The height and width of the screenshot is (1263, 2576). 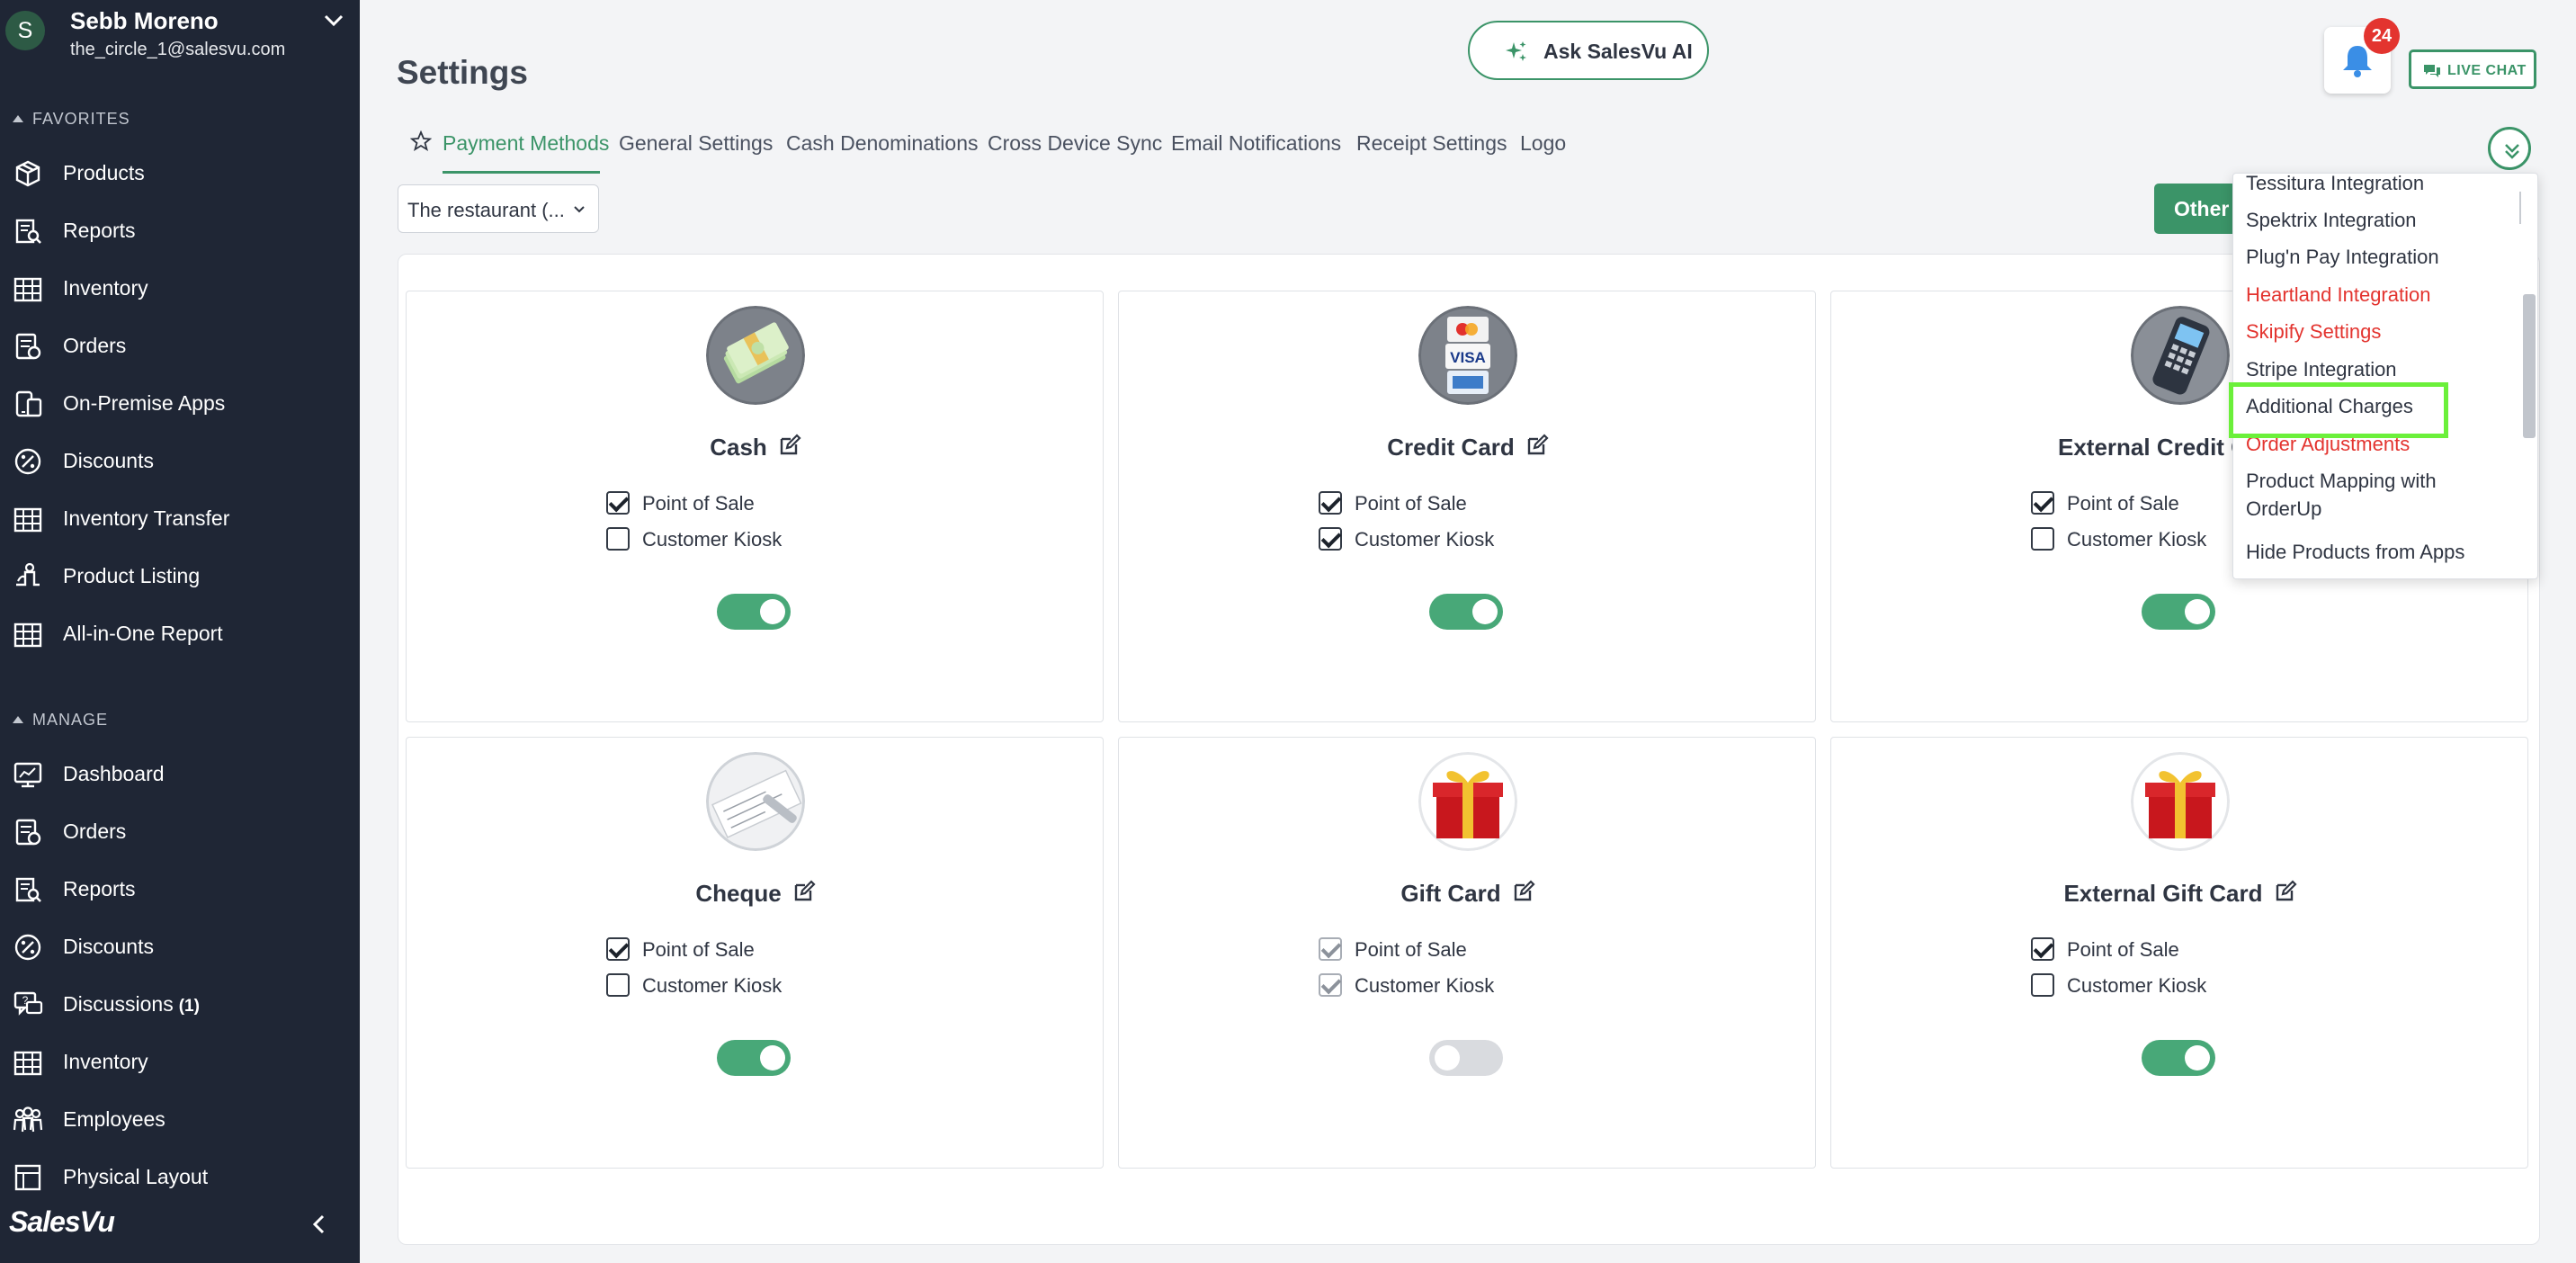 I want to click on ask-ai-label: Ask SalesVu AI, so click(x=1618, y=51).